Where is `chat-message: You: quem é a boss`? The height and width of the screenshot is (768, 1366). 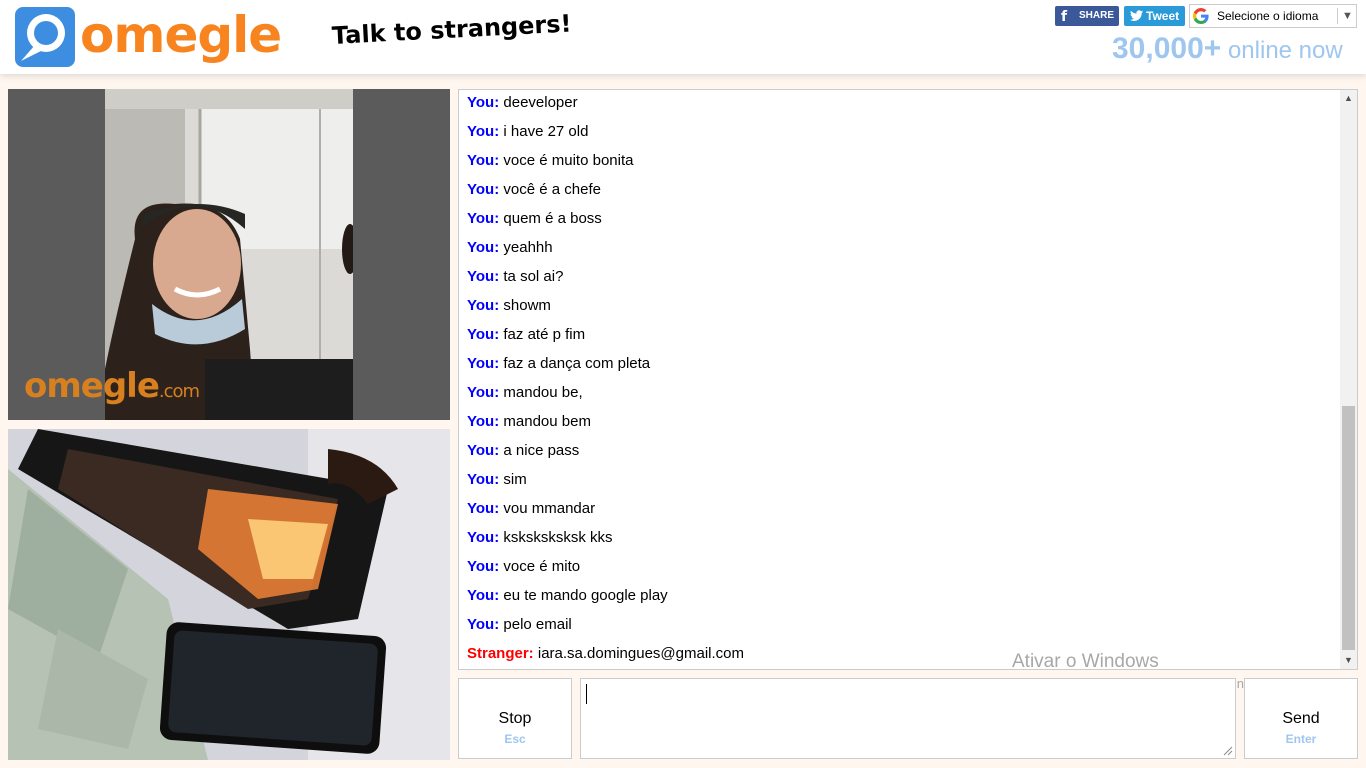 chat-message: You: quem é a boss is located at coordinates (902, 218).